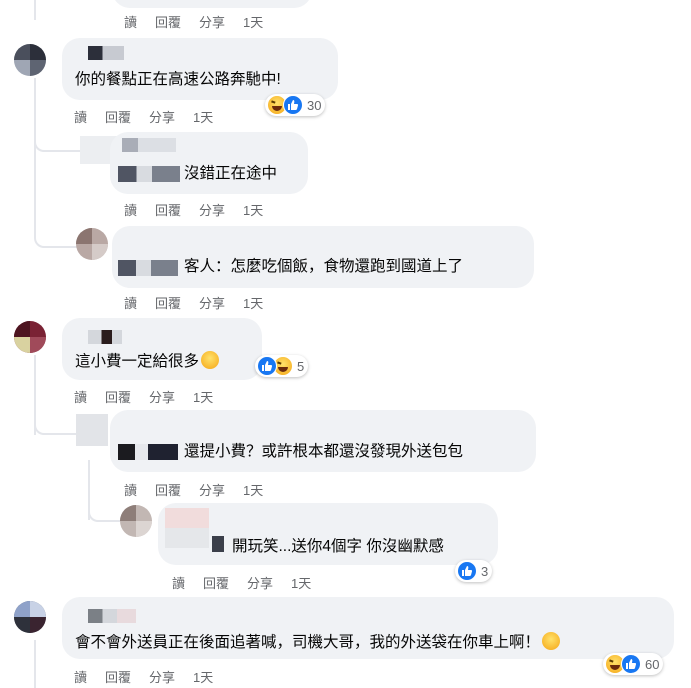 This screenshot has height=688, width=691. What do you see at coordinates (338, 546) in the screenshot?
I see `comment-text: 開玩笑...送你4個字 你沒幽默感` at bounding box center [338, 546].